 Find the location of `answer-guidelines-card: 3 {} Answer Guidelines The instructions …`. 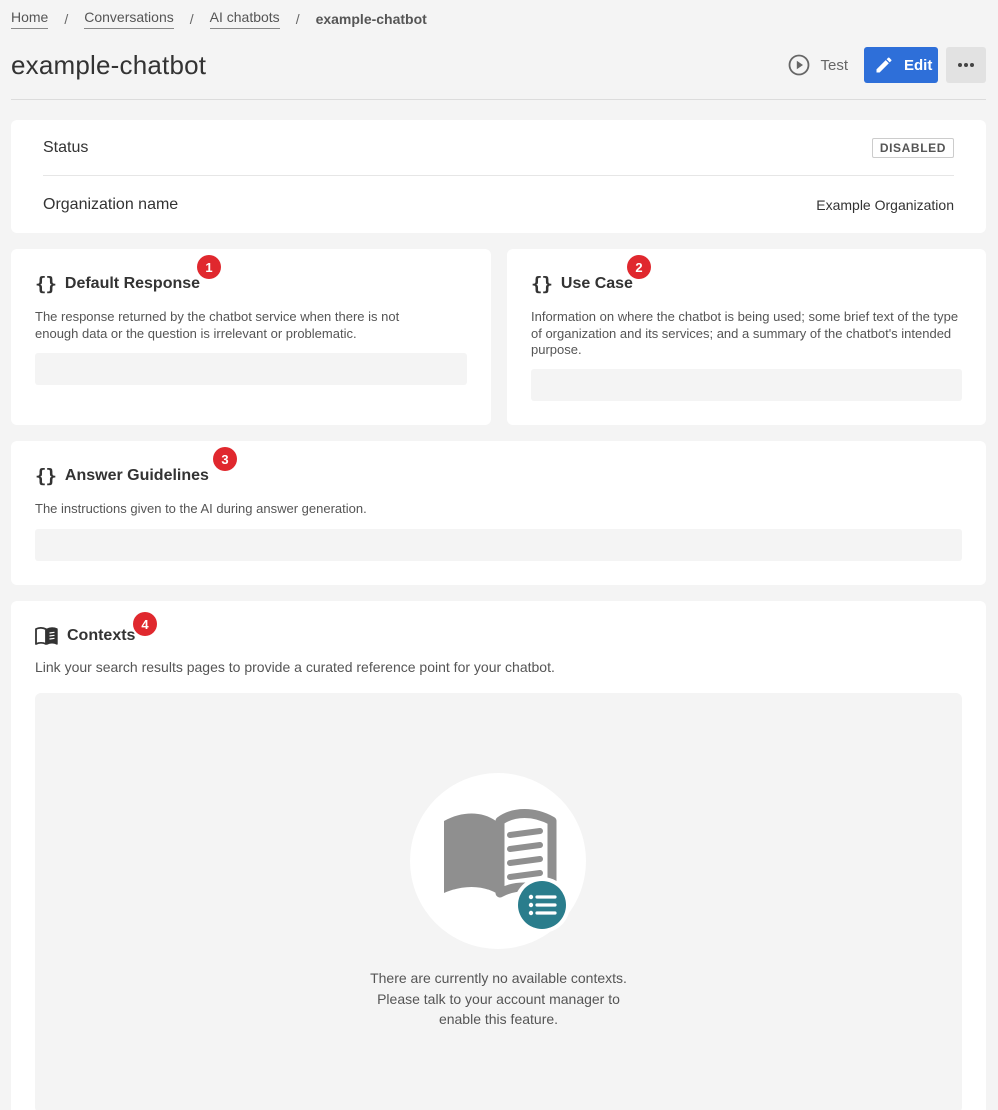

answer-guidelines-card: 3 {} Answer Guidelines The instructions … is located at coordinates (498, 513).